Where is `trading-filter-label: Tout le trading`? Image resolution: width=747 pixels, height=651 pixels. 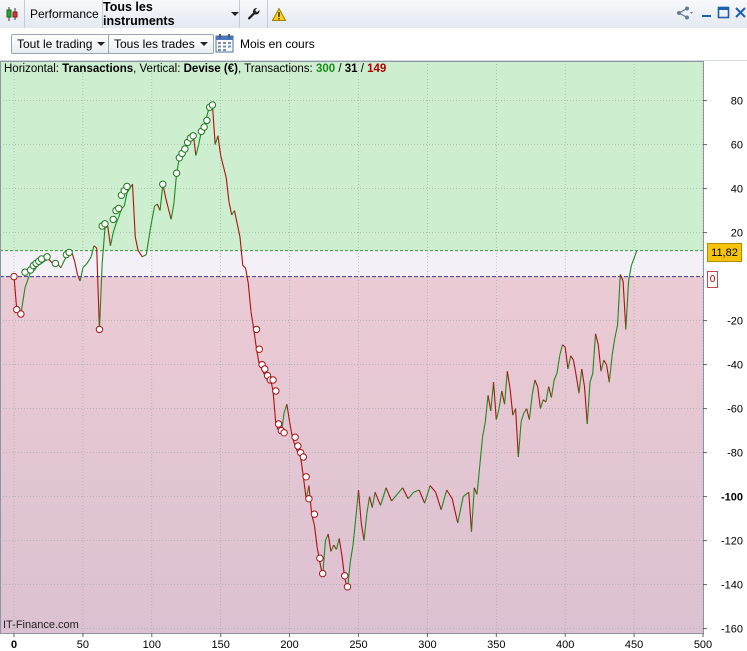 trading-filter-label: Tout le trading is located at coordinates (55, 44).